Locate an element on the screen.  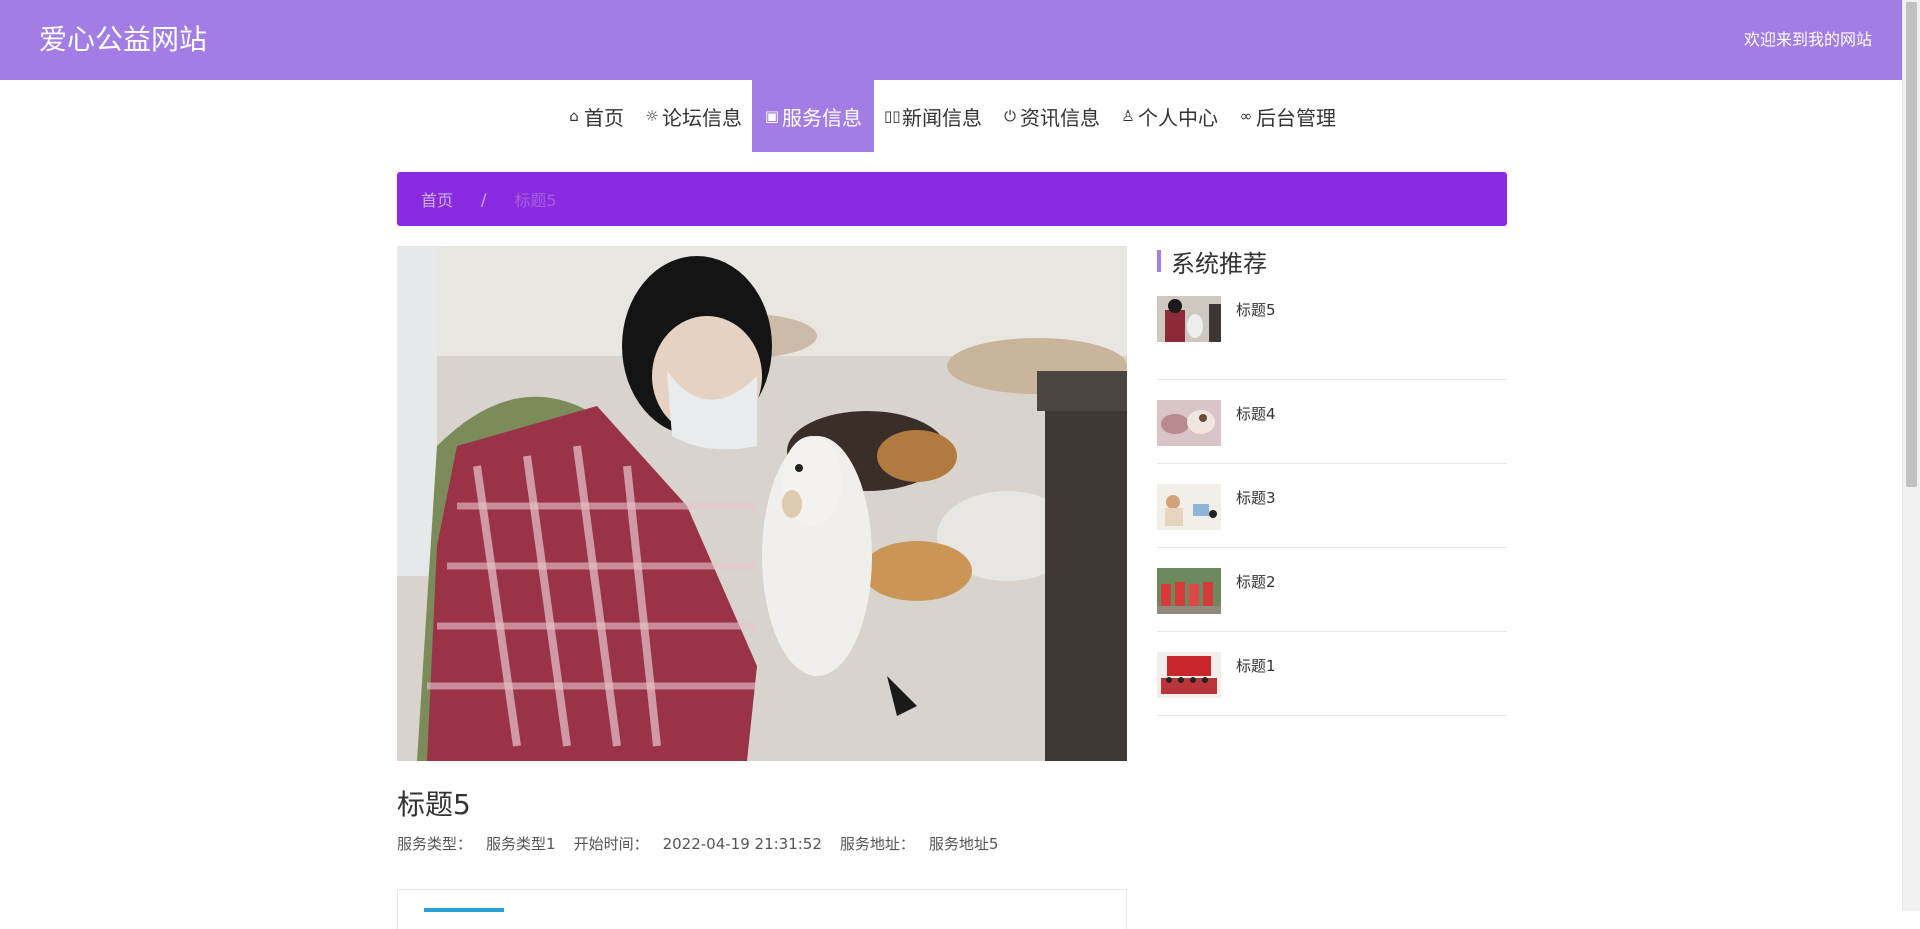
breadcrumb: 首页 / 标题5 is located at coordinates (952, 199).